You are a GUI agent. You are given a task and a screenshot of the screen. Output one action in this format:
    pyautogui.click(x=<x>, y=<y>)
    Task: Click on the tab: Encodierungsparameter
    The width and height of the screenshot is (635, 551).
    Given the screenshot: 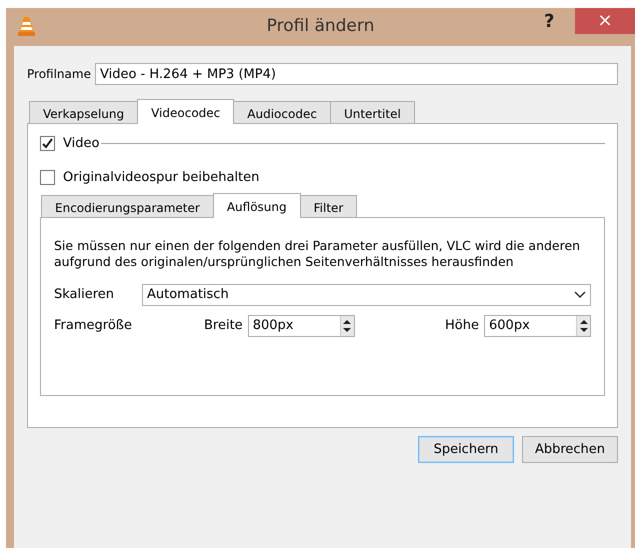 What is the action you would take?
    pyautogui.click(x=127, y=206)
    